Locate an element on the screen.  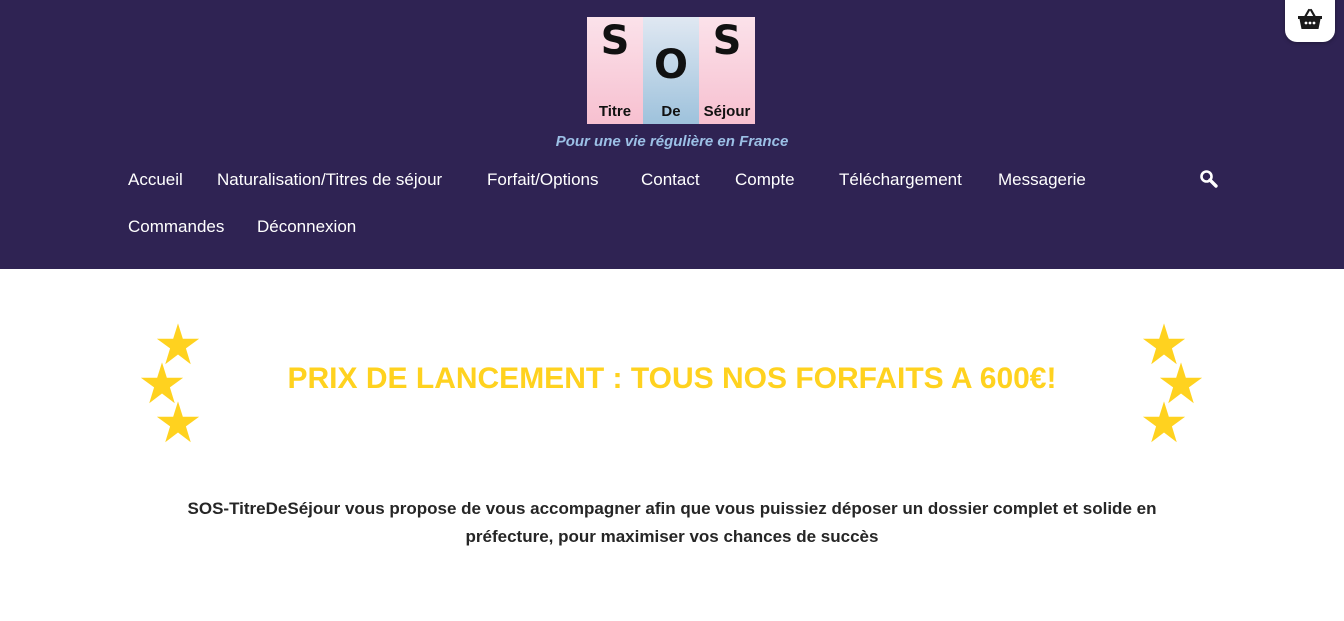
nav-item-forfait-options: Forfait/Options is located at coordinates (543, 180).